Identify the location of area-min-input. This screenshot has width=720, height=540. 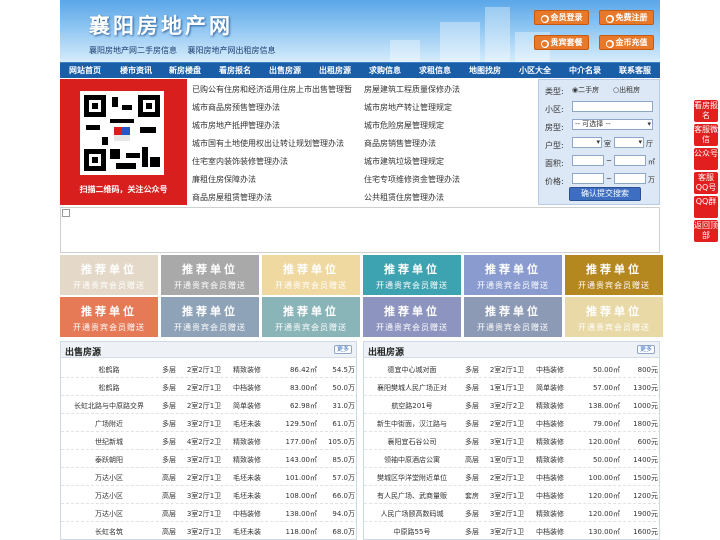
(588, 160).